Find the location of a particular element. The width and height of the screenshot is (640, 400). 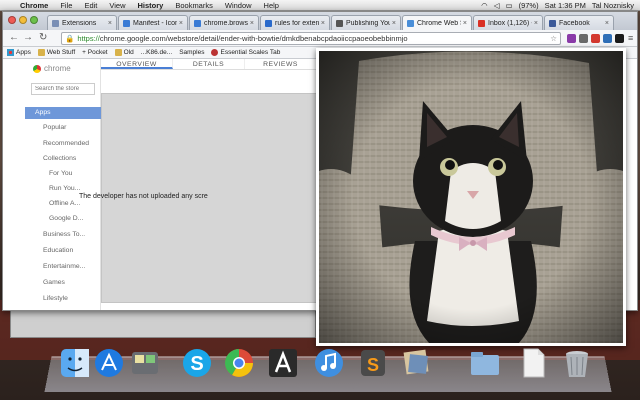

tab-label: Publishing Your is located at coordinates (368, 23).